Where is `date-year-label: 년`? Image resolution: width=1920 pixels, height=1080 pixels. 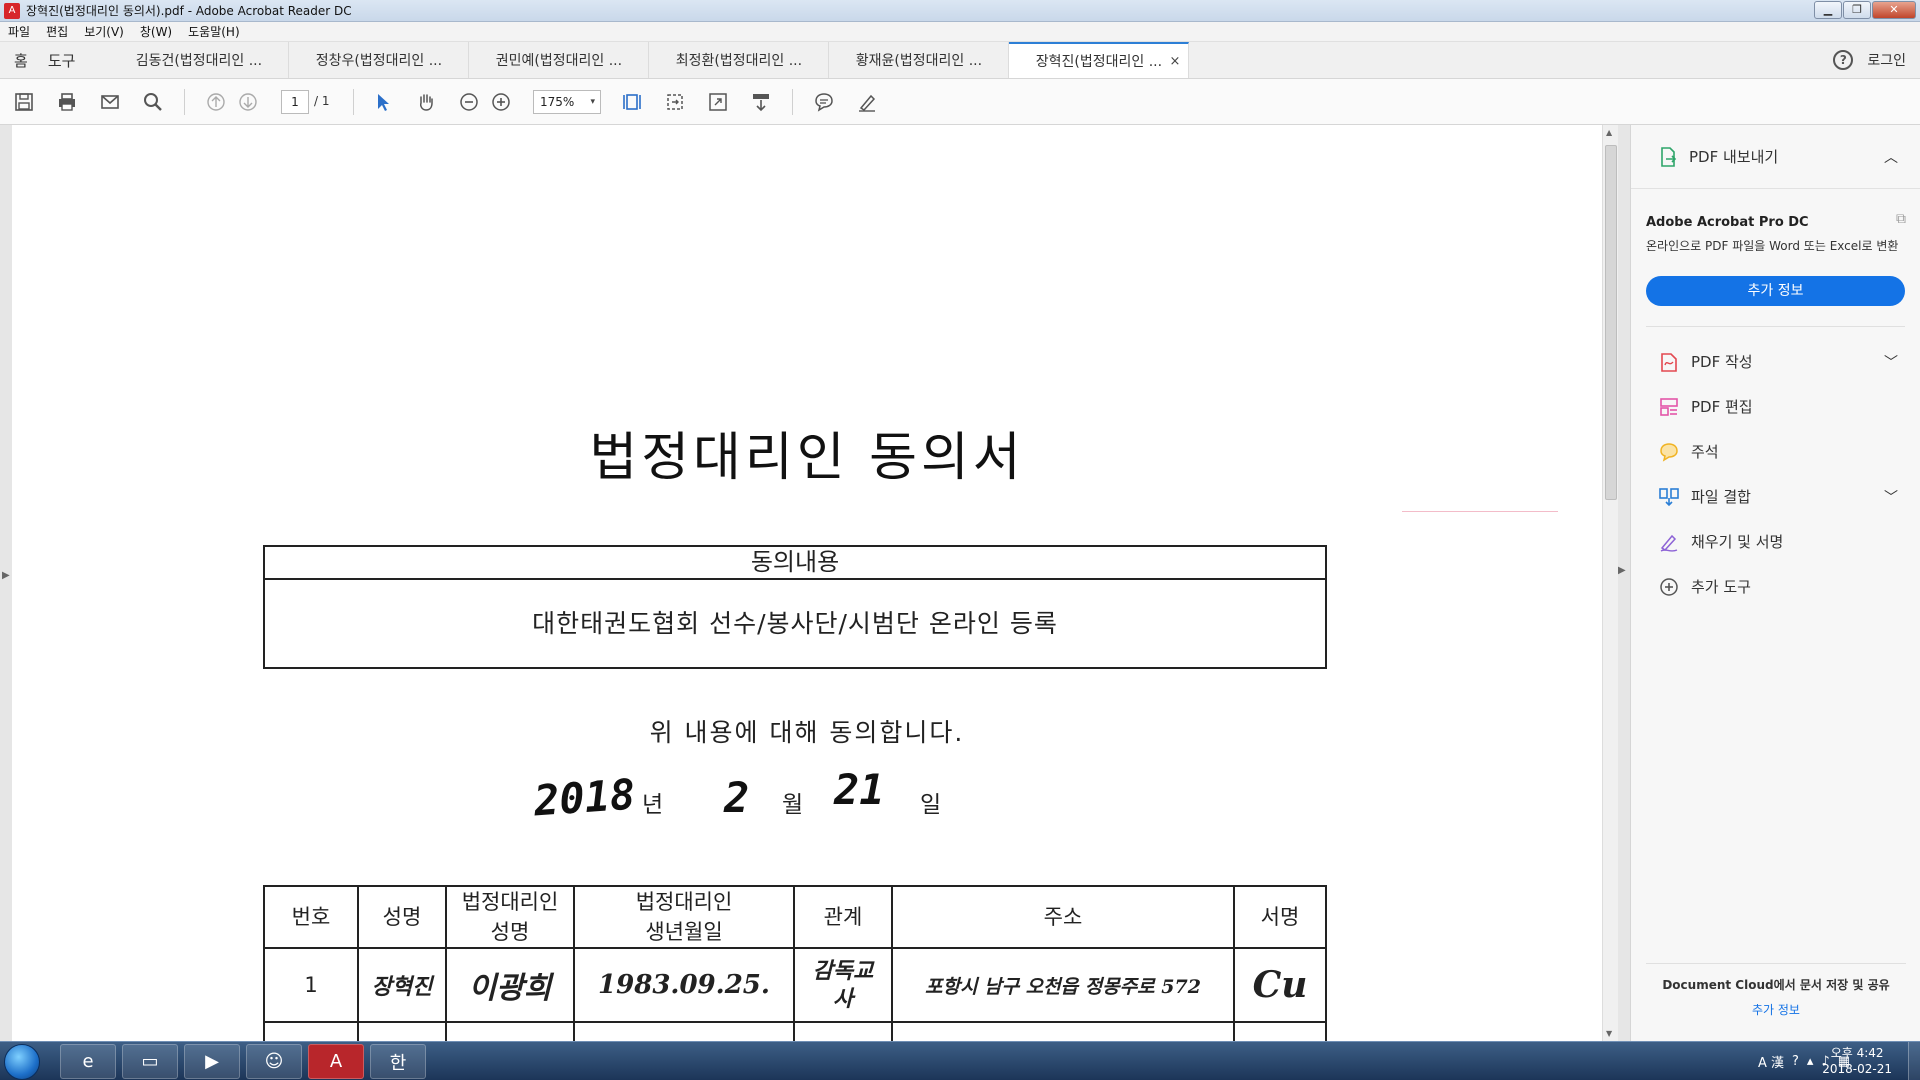
date-year-label: 년 is located at coordinates (653, 805).